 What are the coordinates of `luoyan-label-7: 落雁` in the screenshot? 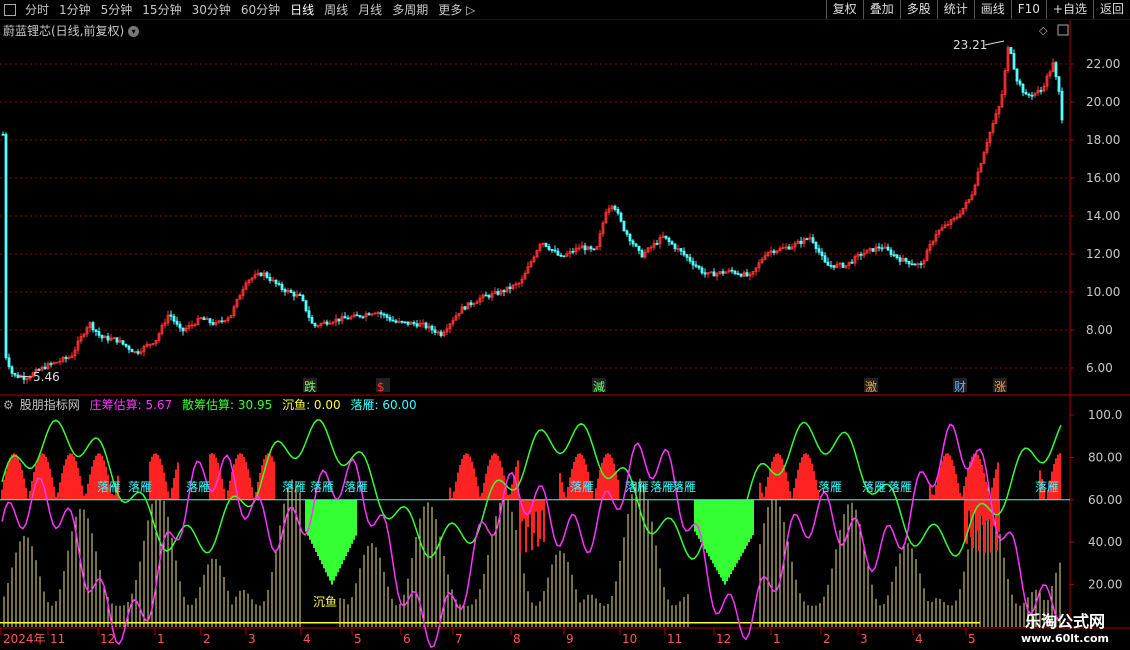 It's located at (637, 487).